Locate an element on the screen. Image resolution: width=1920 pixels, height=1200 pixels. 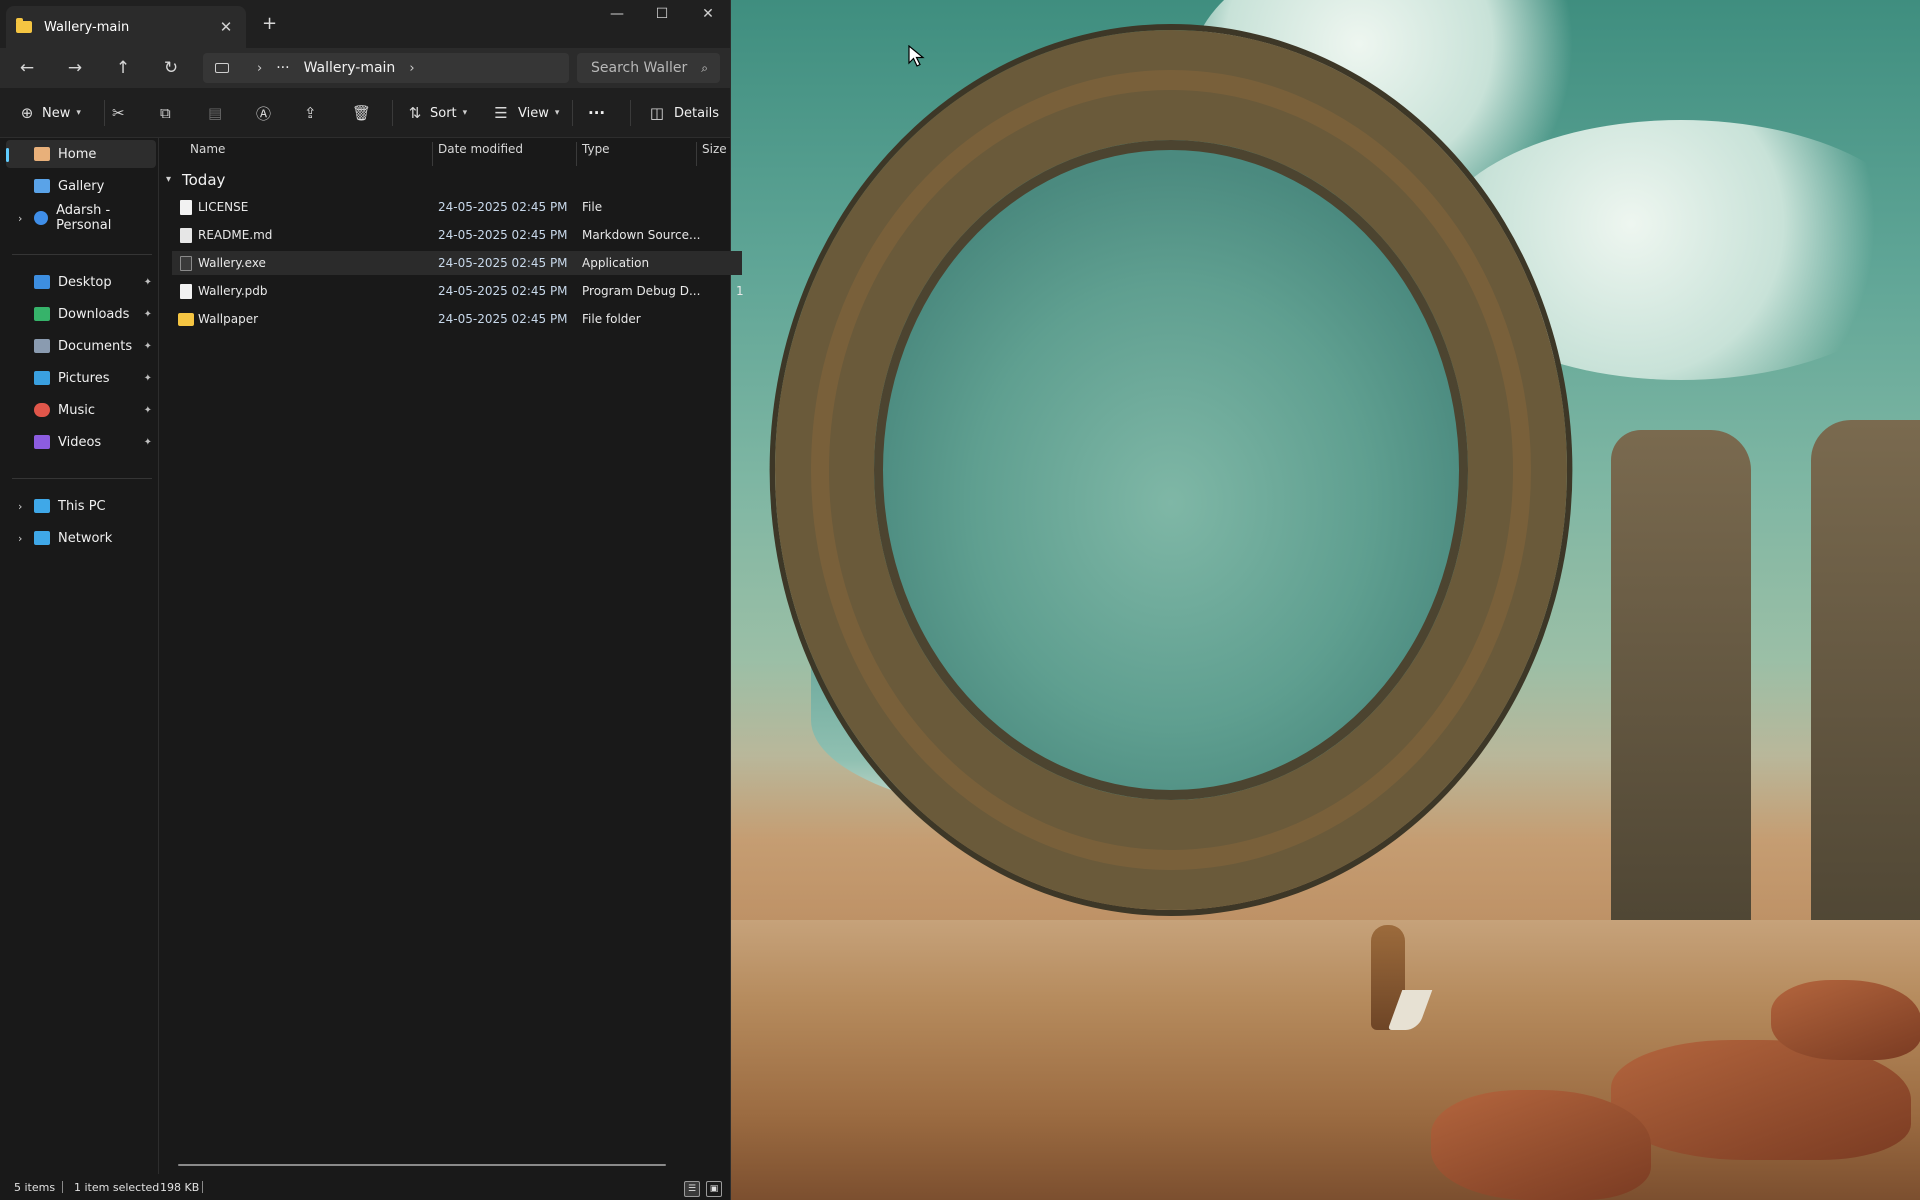
close-window-button: ✕ is located at coordinates (708, 14).